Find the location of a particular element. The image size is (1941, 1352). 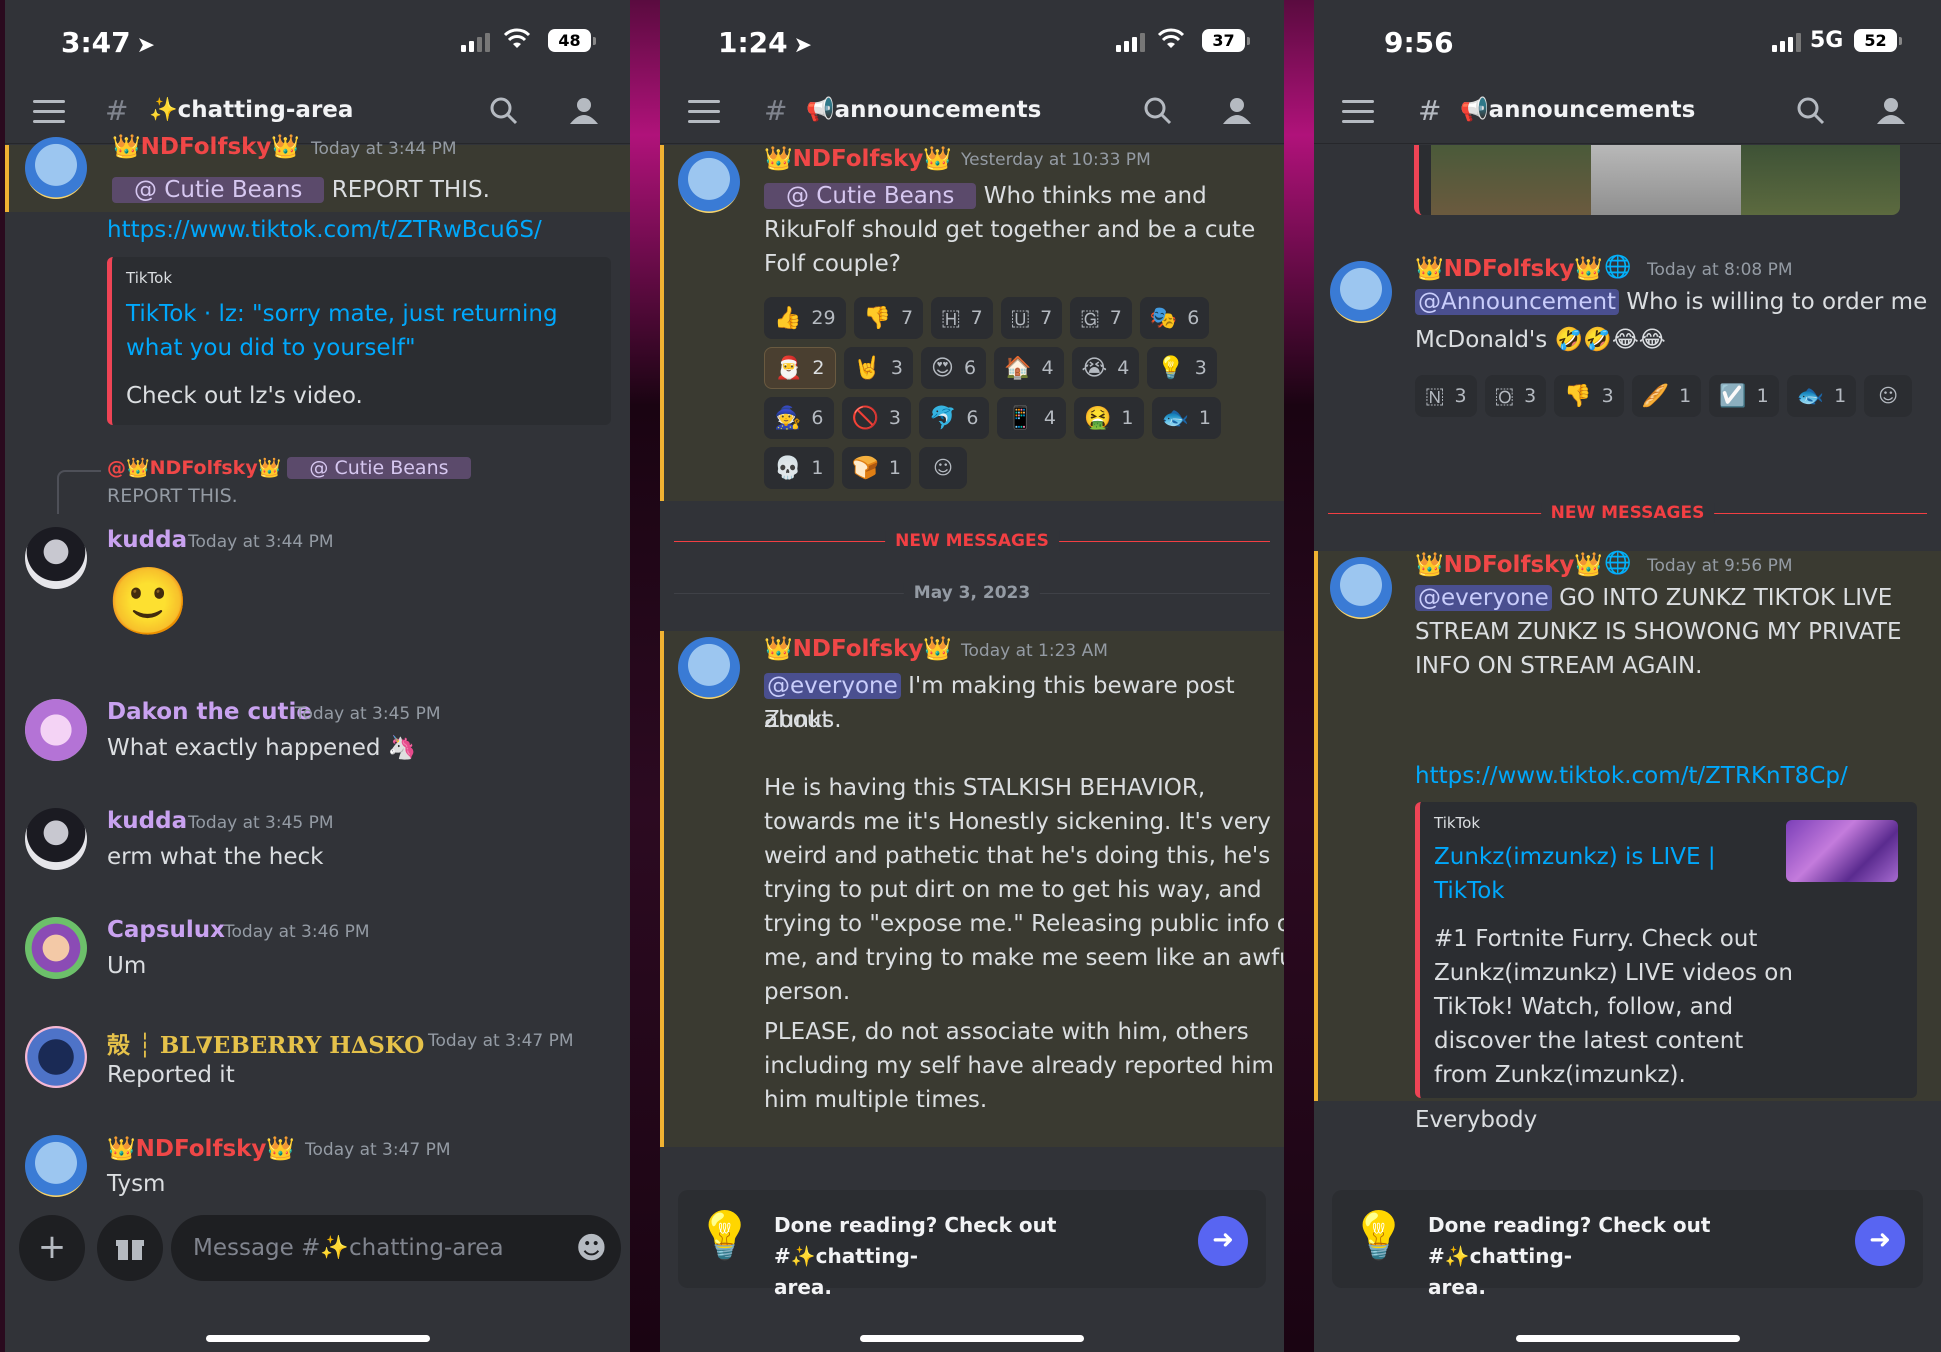

message-author: 殻 ┆ BL∇EBERRY H∆SKO is located at coordinates (265, 1043).